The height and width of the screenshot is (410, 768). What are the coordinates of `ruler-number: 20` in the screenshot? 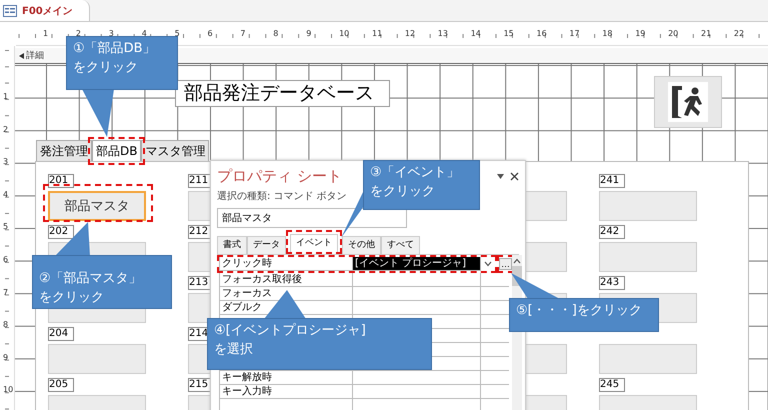 It's located at (673, 33).